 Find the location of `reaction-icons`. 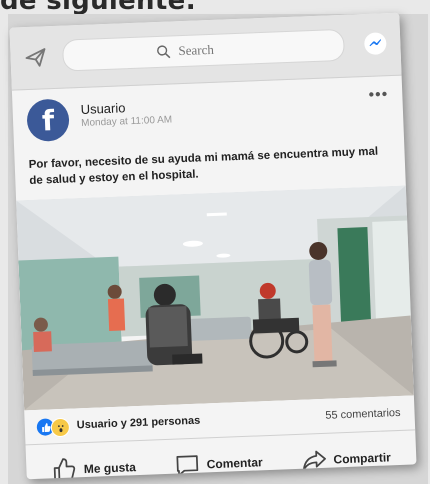

reaction-icons is located at coordinates (53, 427).